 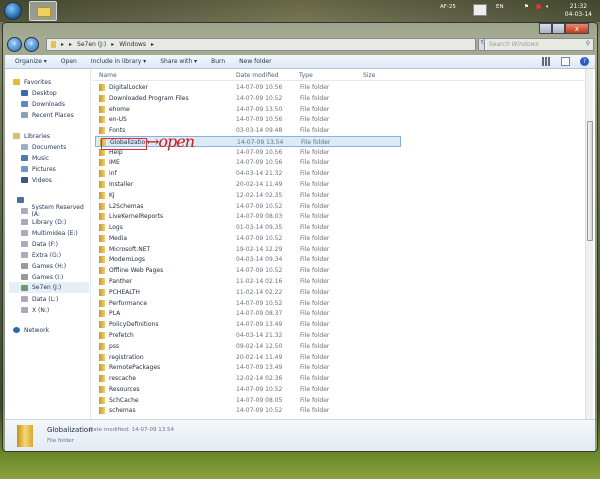 I want to click on view-options-icon, so click(x=546, y=61).